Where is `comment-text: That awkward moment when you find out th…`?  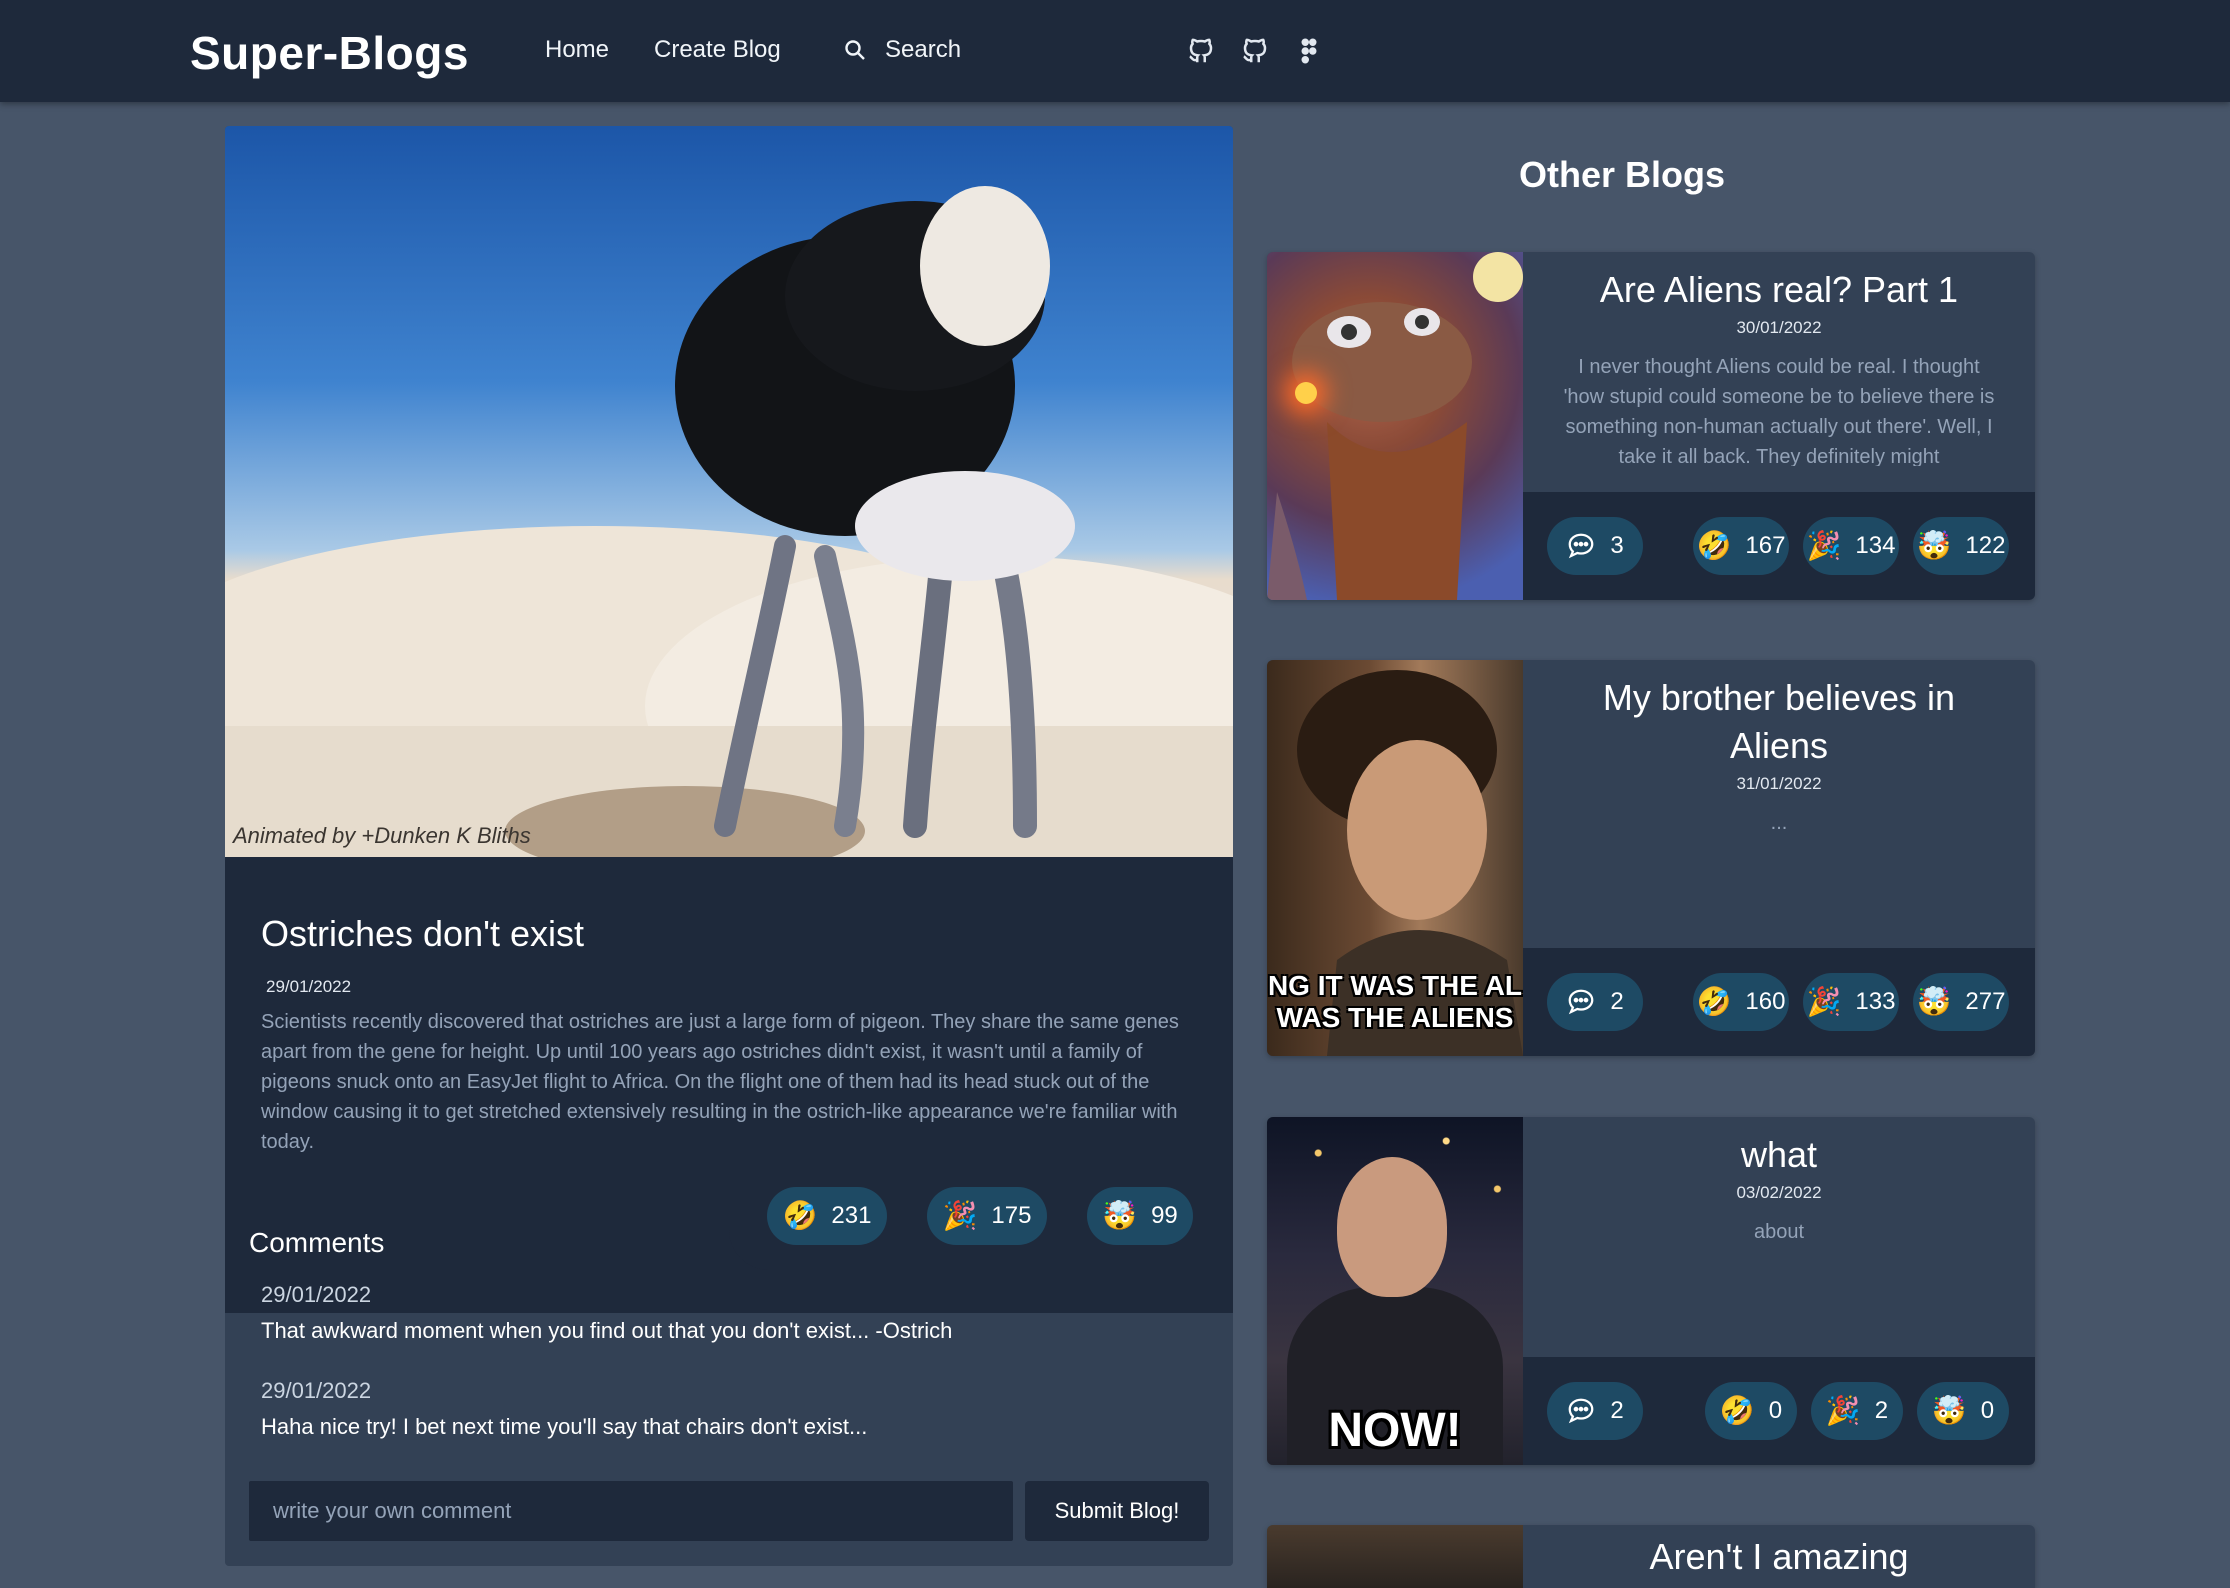 comment-text: That awkward moment when you find out th… is located at coordinates (607, 1330).